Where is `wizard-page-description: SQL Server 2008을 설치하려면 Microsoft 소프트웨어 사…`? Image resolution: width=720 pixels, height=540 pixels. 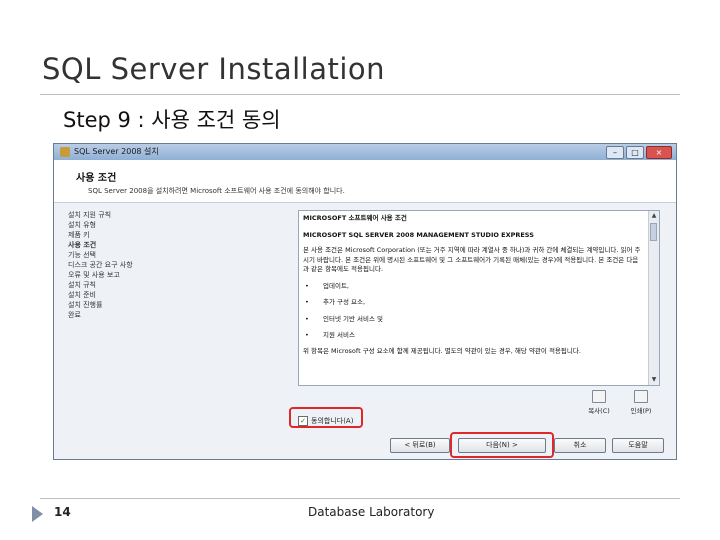
wizard-page-description: SQL Server 2008을 설치하려면 Microsoft 소프트웨어 사… is located at coordinates (216, 191).